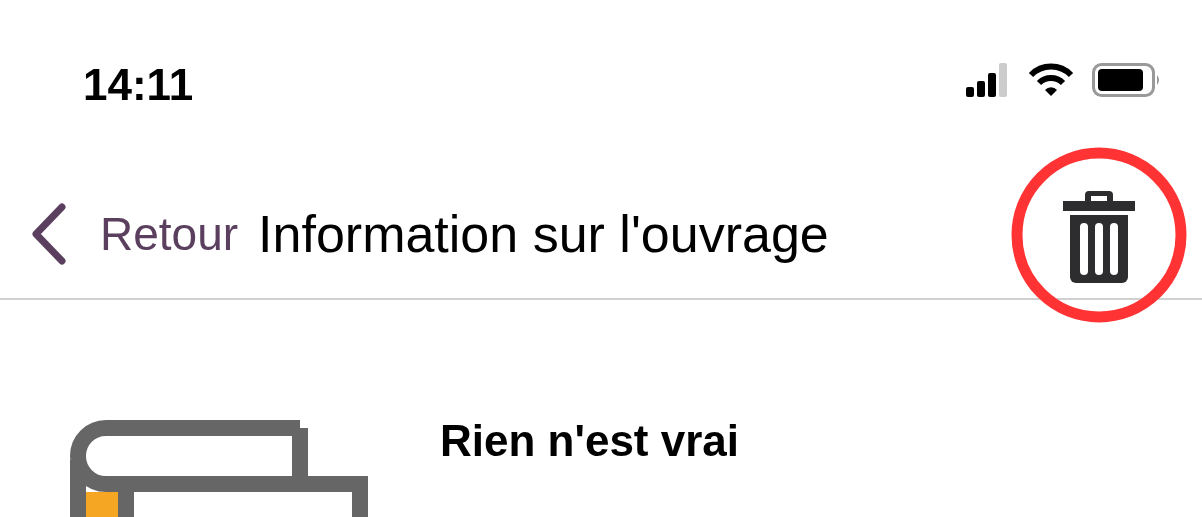 This screenshot has width=1202, height=517. I want to click on wifi-icon, so click(1051, 80).